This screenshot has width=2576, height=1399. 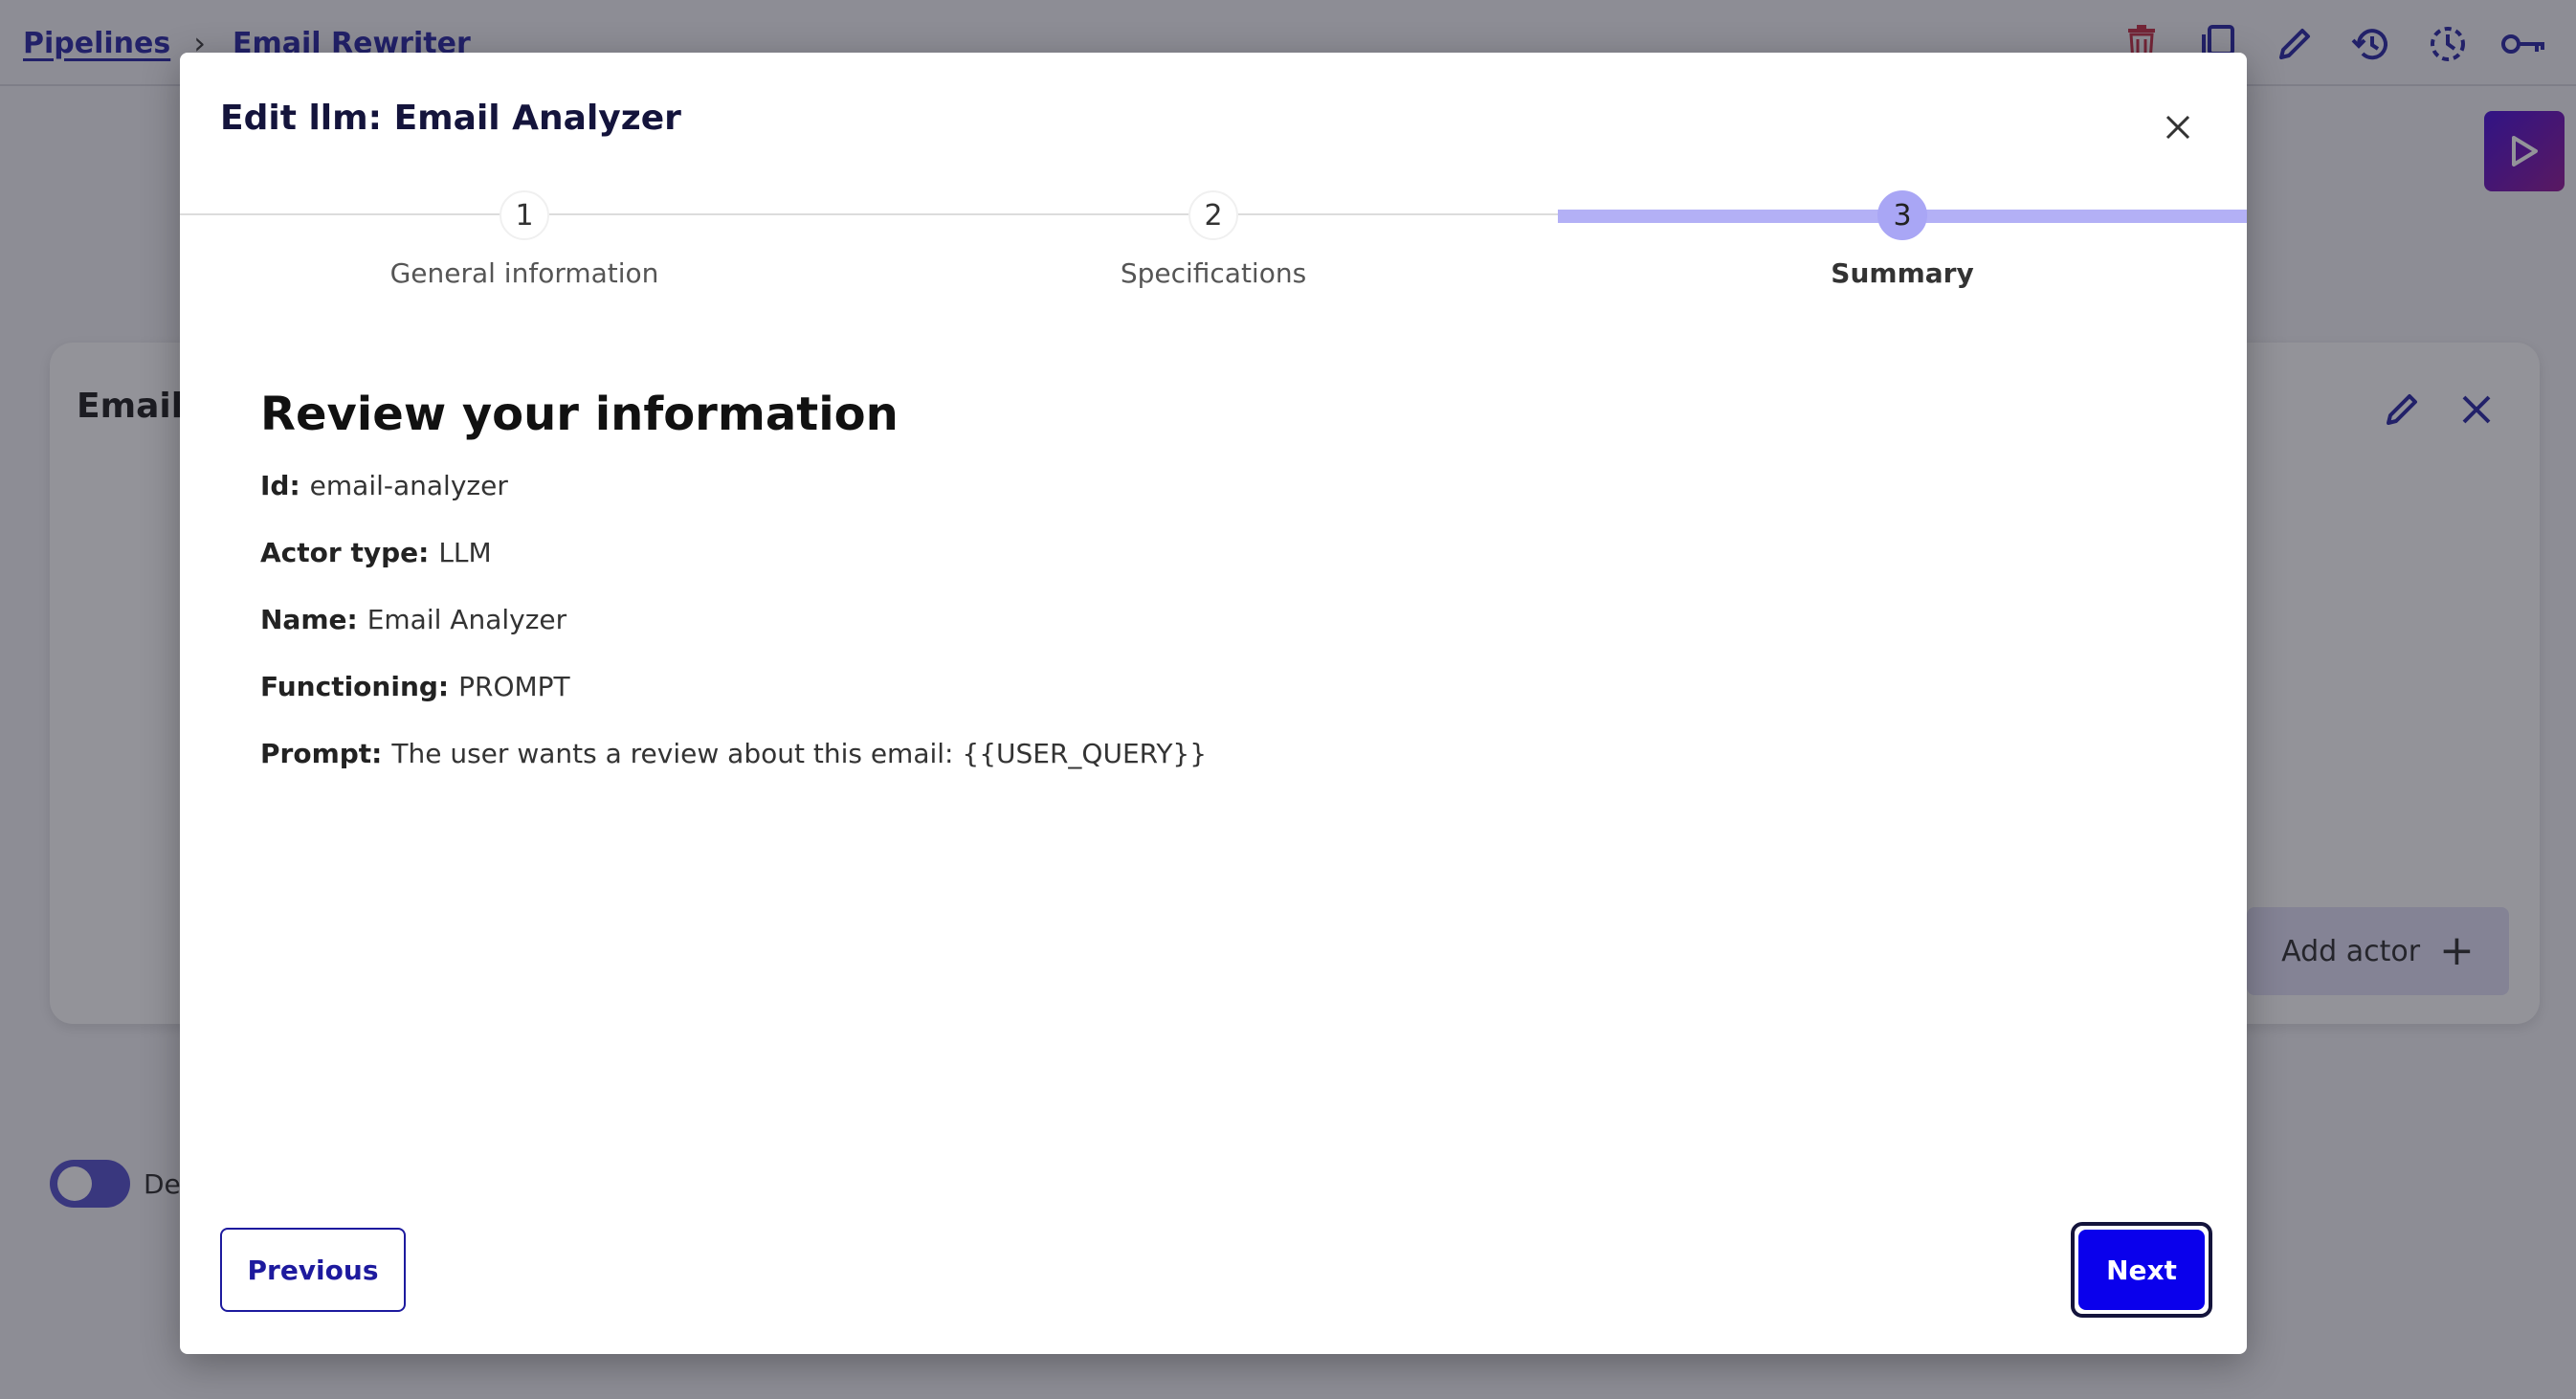 What do you see at coordinates (466, 620) in the screenshot?
I see `field-value: Email Analyzer` at bounding box center [466, 620].